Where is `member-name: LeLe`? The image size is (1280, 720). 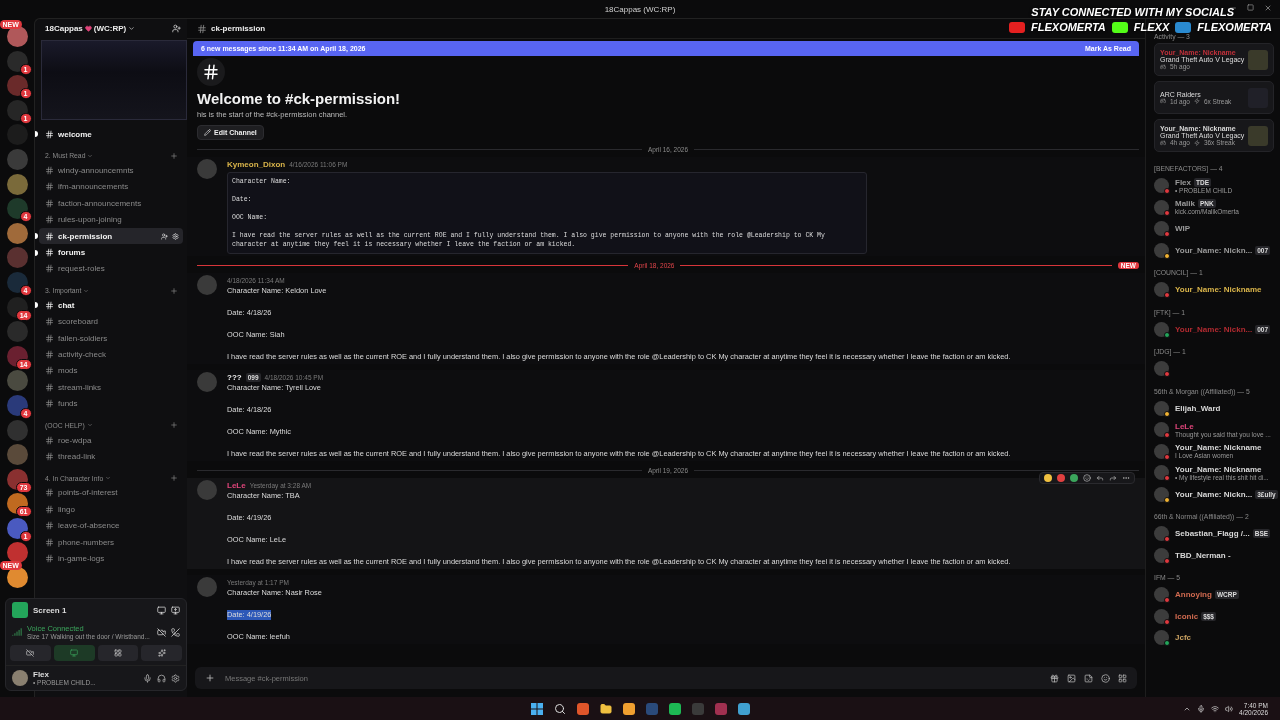
member-name: LeLe is located at coordinates (1184, 426).